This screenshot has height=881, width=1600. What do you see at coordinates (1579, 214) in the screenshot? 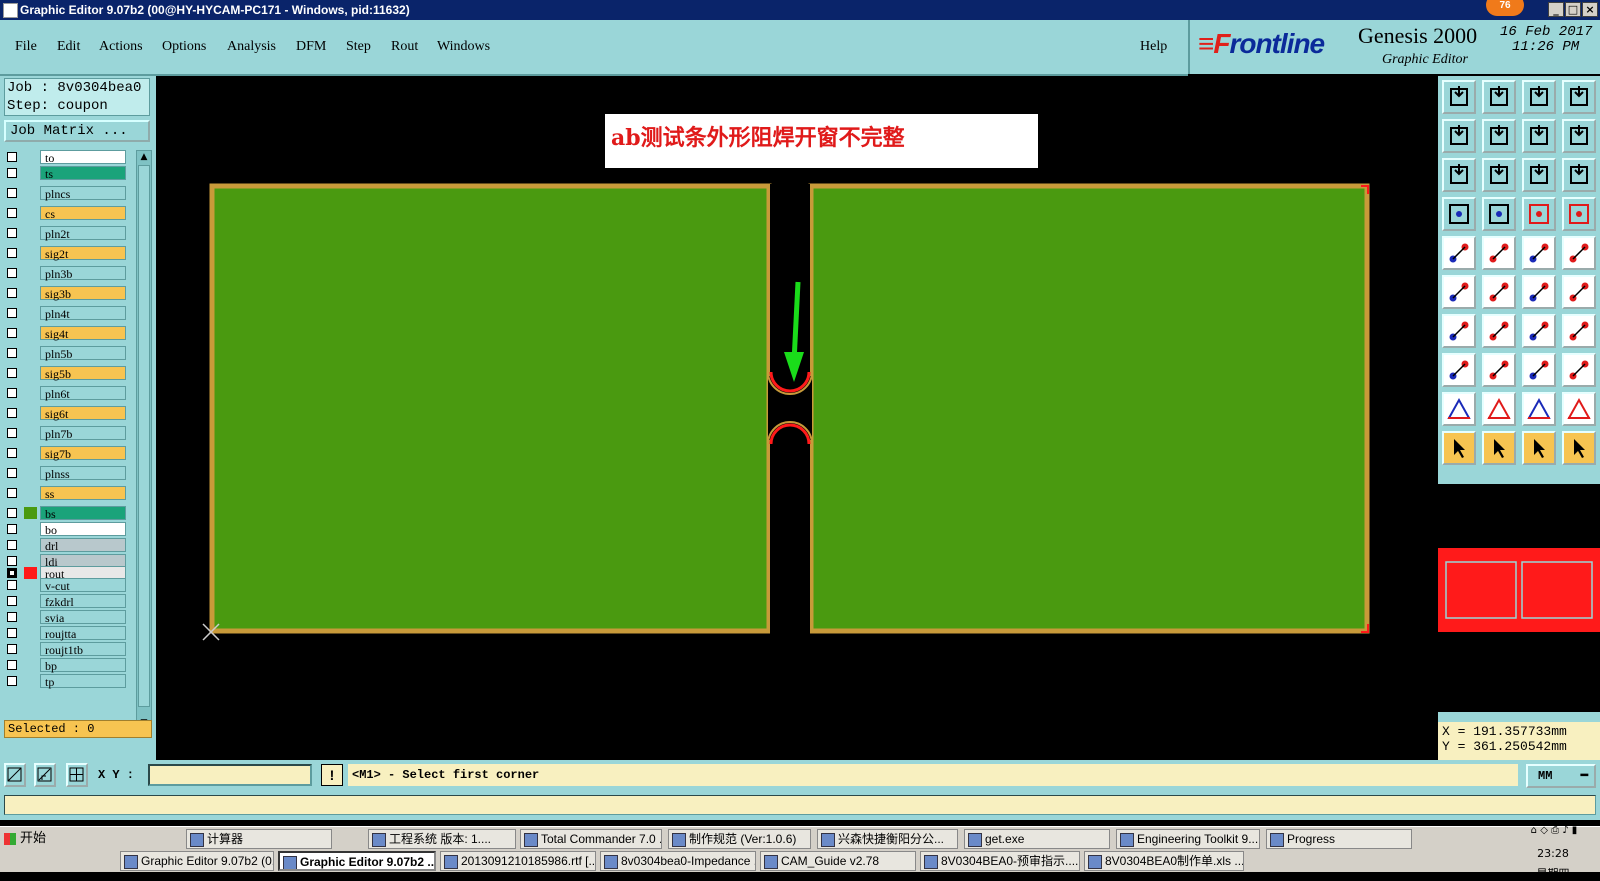
I see `layer-red-b-tool-button` at bounding box center [1579, 214].